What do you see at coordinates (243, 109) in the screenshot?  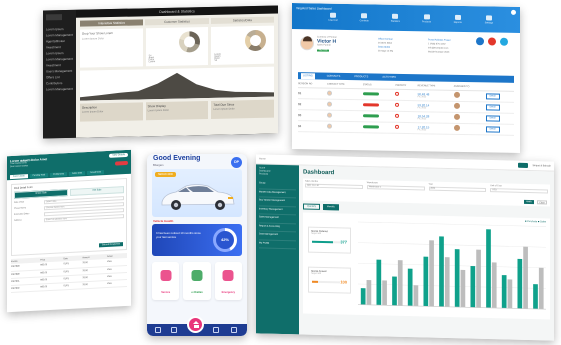 I see `stat-card: Total Due Since Lorem Ipsum Dolor` at bounding box center [243, 109].